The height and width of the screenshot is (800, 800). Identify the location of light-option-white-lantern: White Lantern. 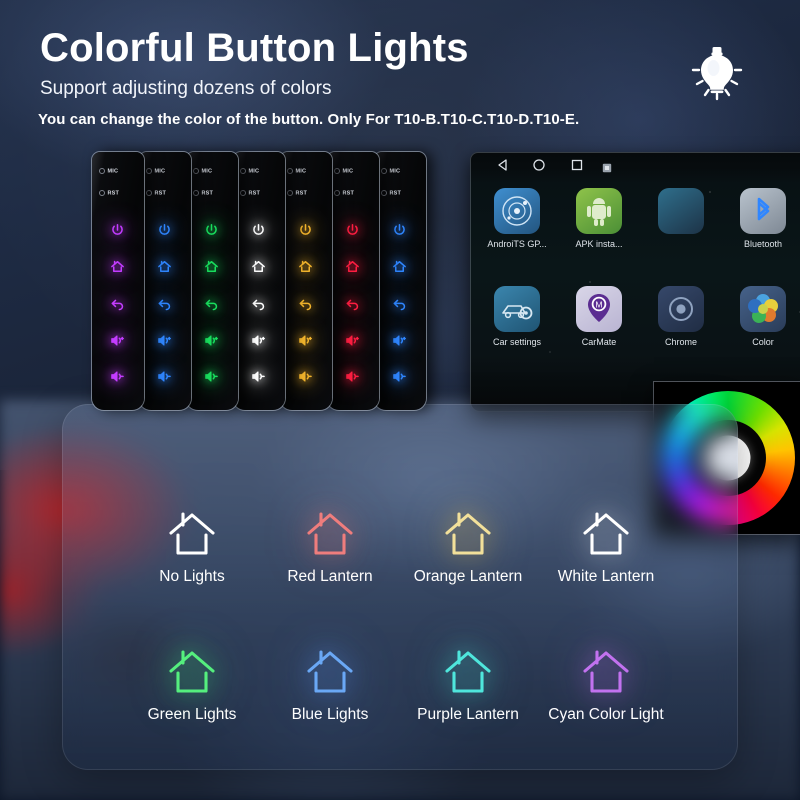
(606, 541).